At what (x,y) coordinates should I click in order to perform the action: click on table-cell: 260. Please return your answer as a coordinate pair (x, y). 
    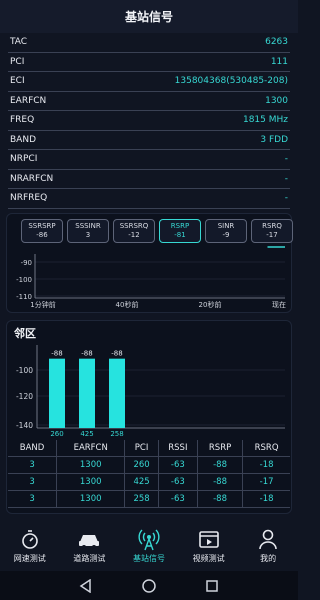
    Looking at the image, I should click on (141, 465).